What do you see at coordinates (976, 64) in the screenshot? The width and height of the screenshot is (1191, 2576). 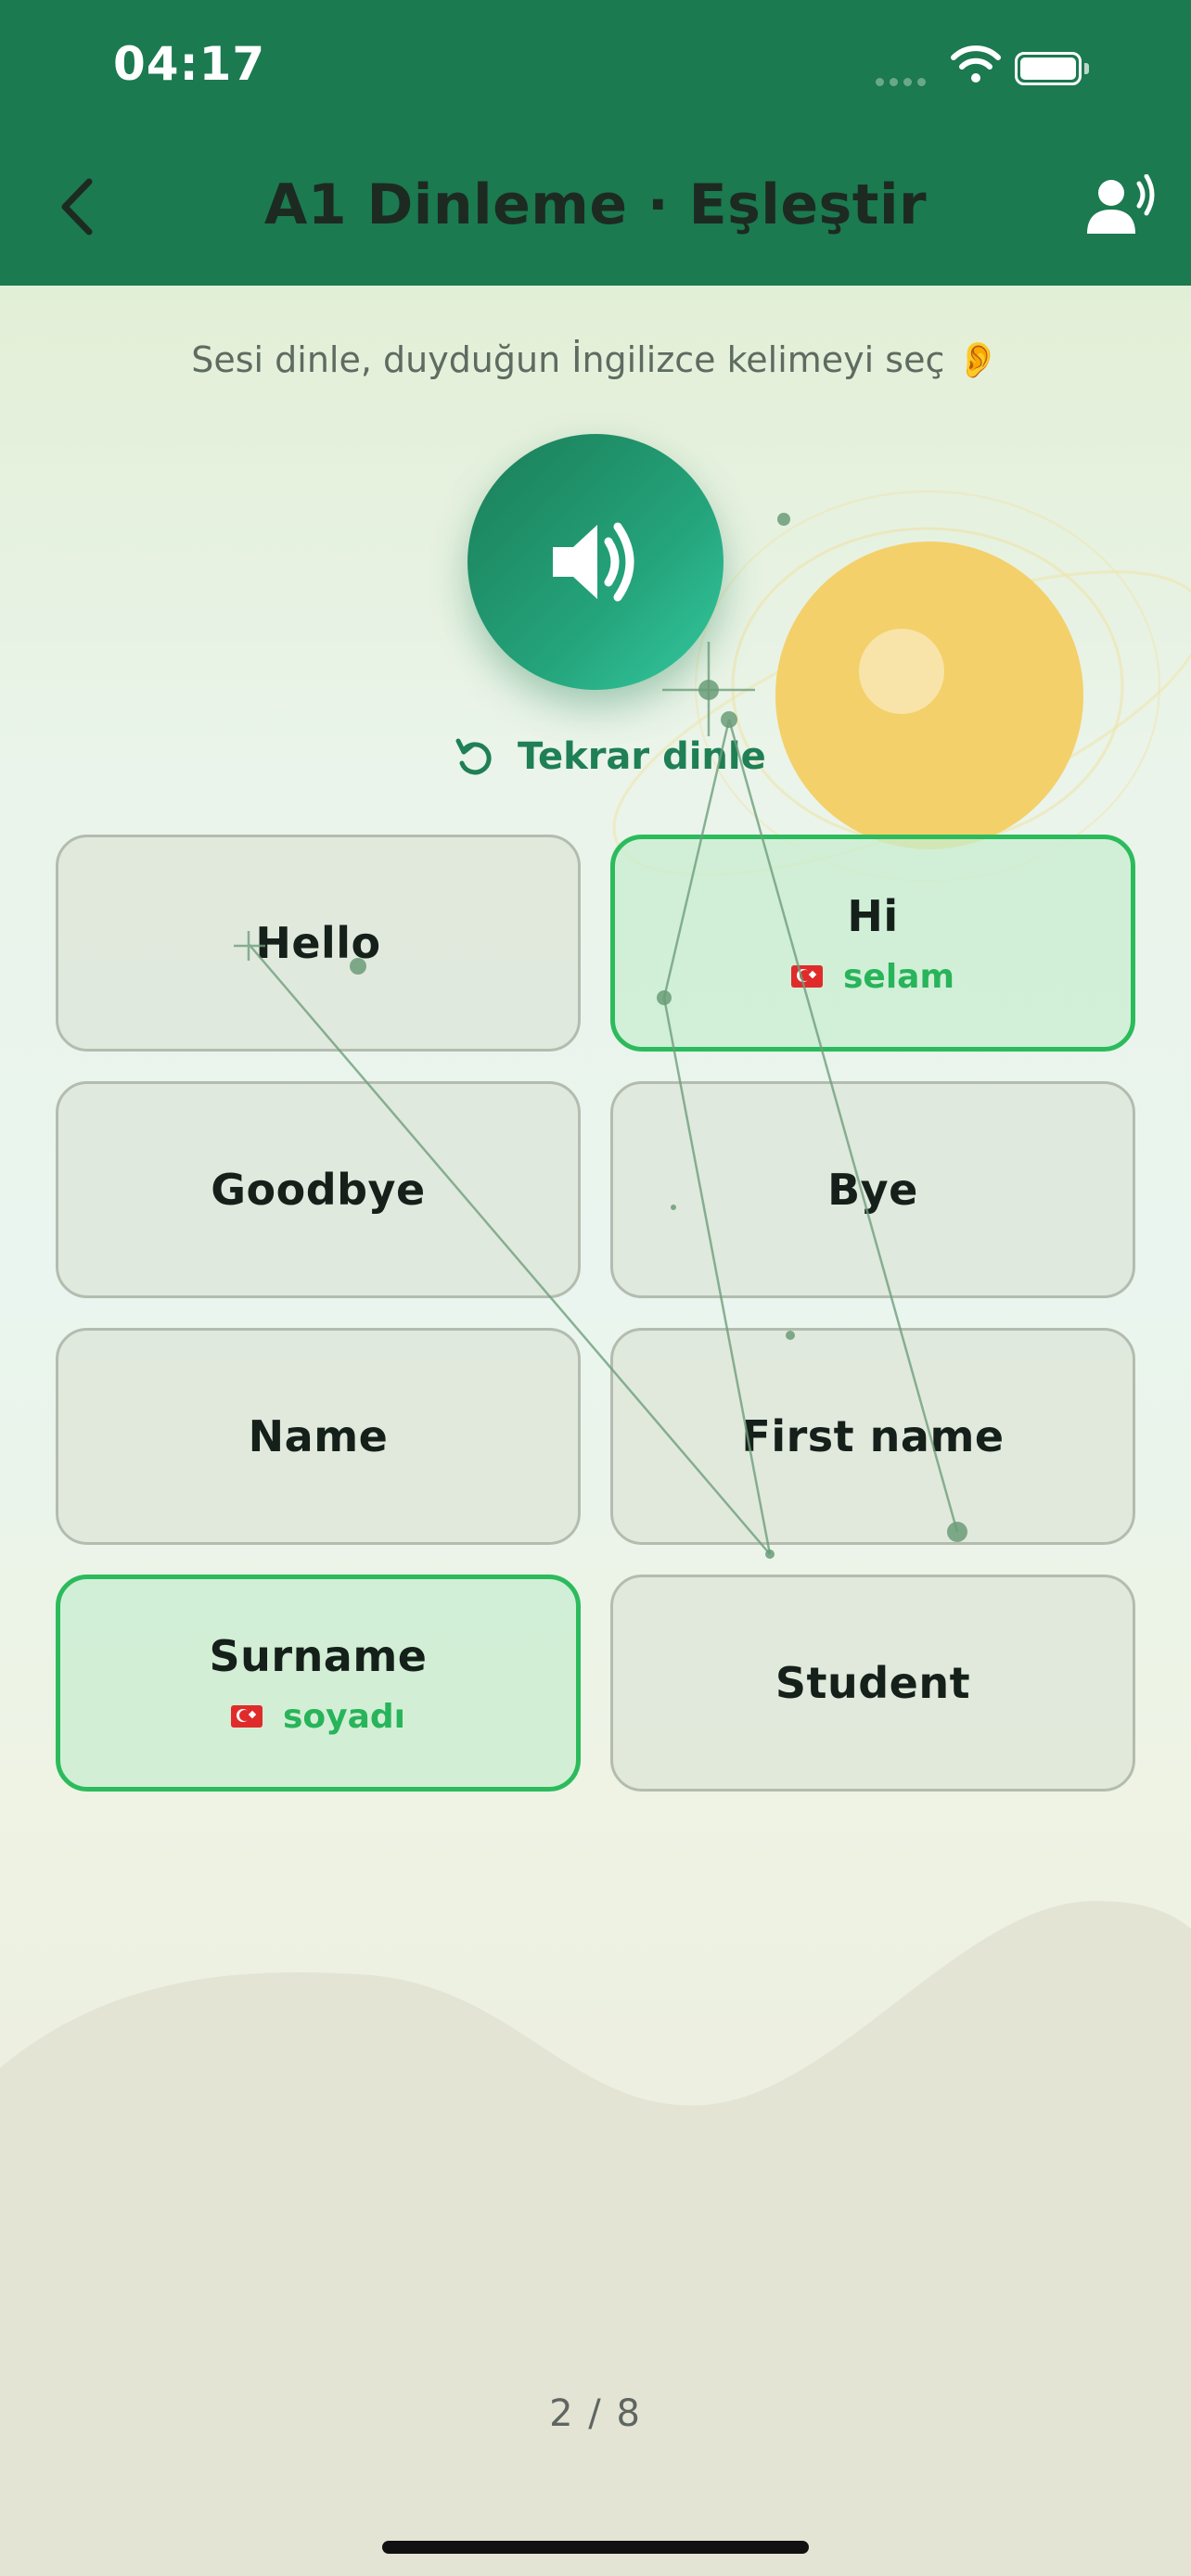 I see `wifi-icon` at bounding box center [976, 64].